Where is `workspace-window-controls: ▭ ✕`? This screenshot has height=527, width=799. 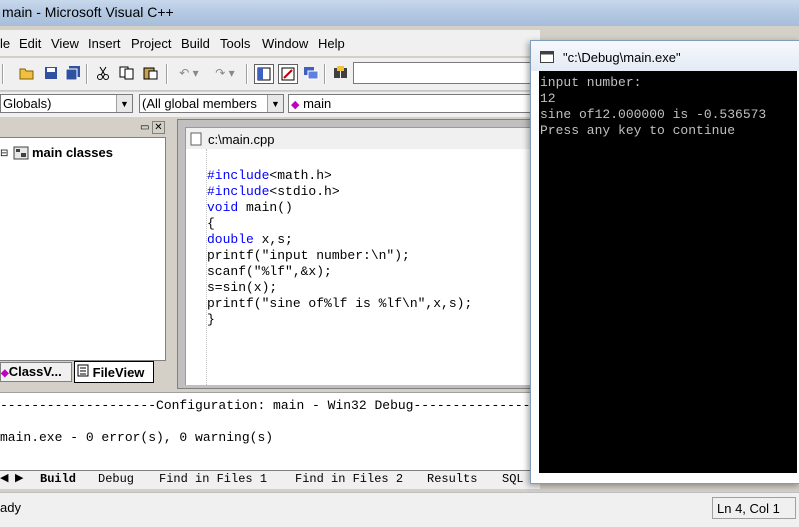 workspace-window-controls: ▭ ✕ is located at coordinates (152, 127).